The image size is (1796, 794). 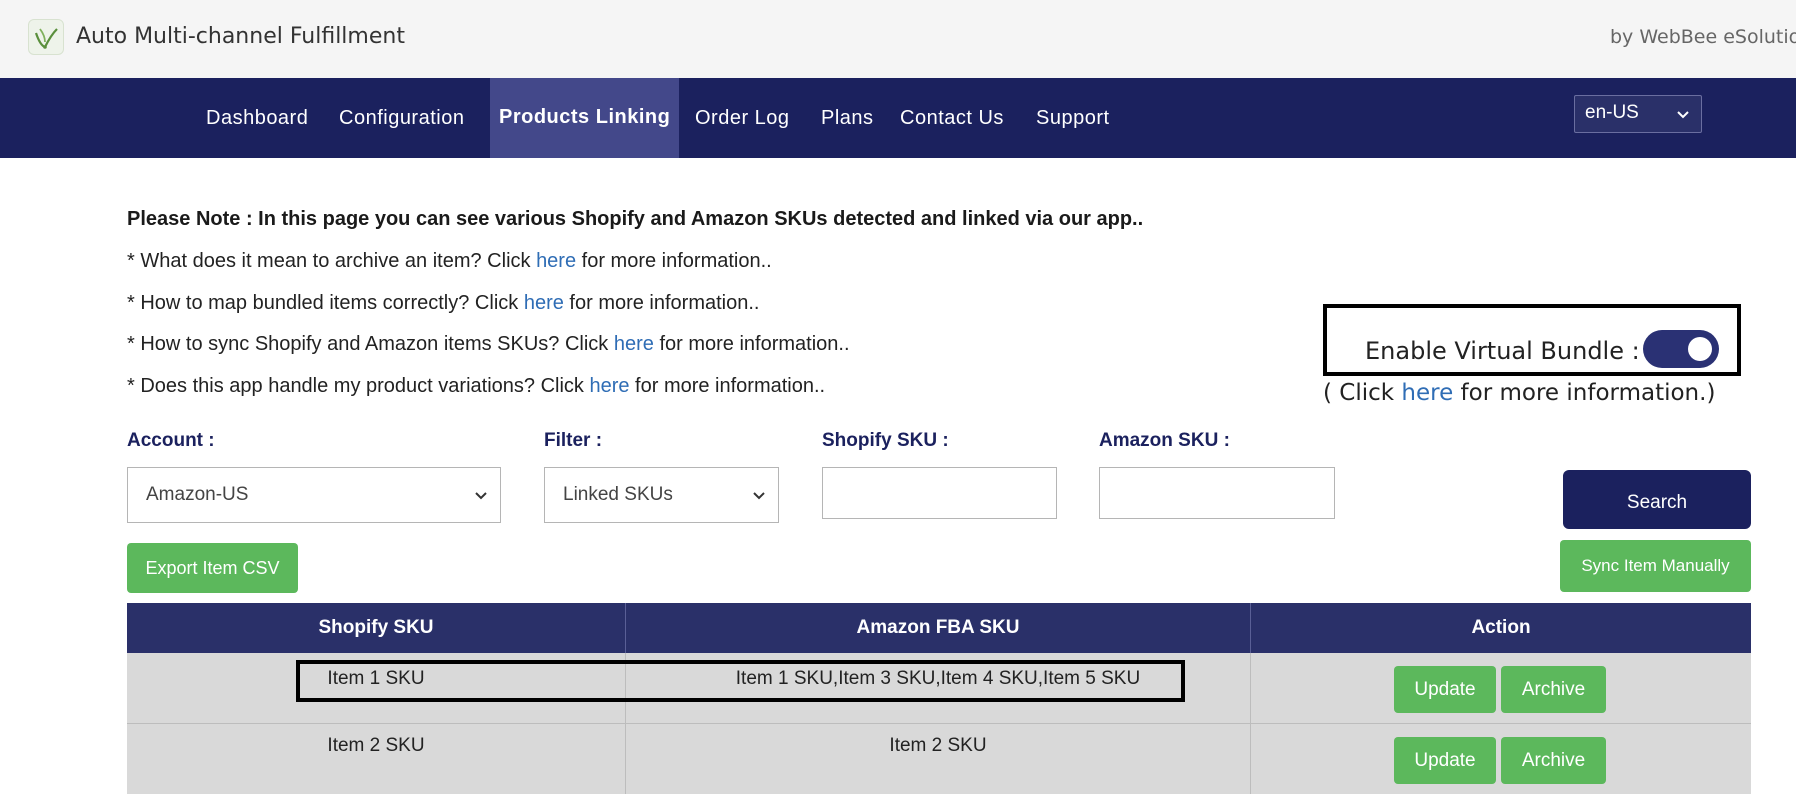 I want to click on help-text: ( Click, so click(x=1362, y=393).